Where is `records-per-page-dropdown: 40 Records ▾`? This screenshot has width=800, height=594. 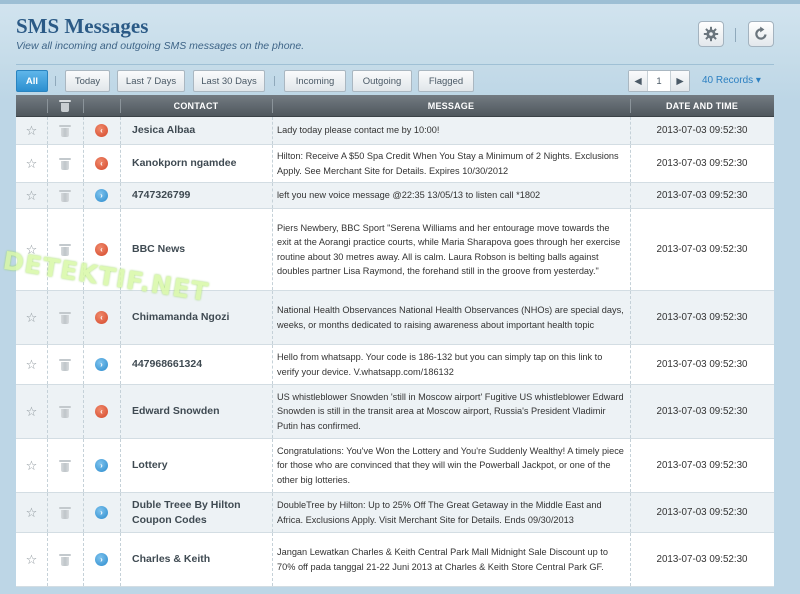
records-per-page-dropdown: 40 Records ▾ is located at coordinates (731, 80).